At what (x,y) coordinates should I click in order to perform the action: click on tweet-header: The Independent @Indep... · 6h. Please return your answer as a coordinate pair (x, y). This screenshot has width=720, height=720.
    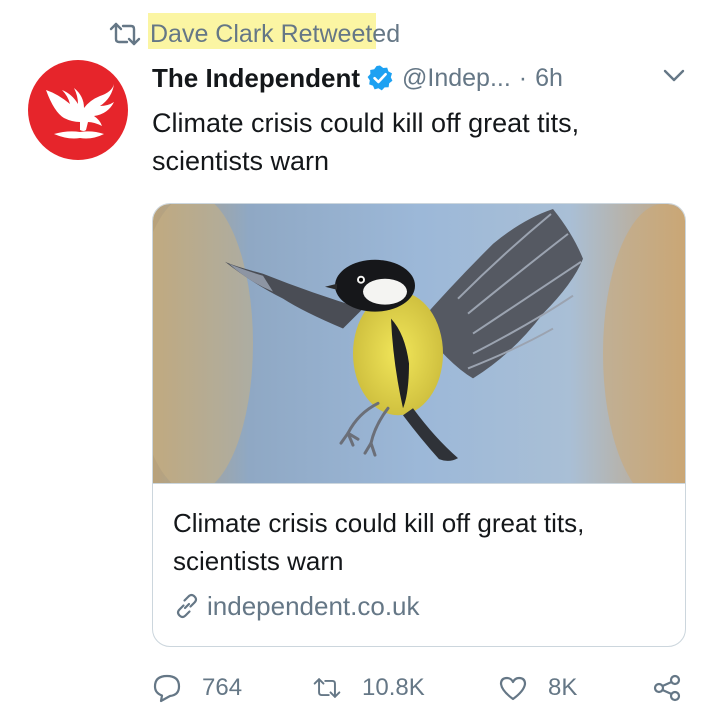
    Looking at the image, I should click on (357, 78).